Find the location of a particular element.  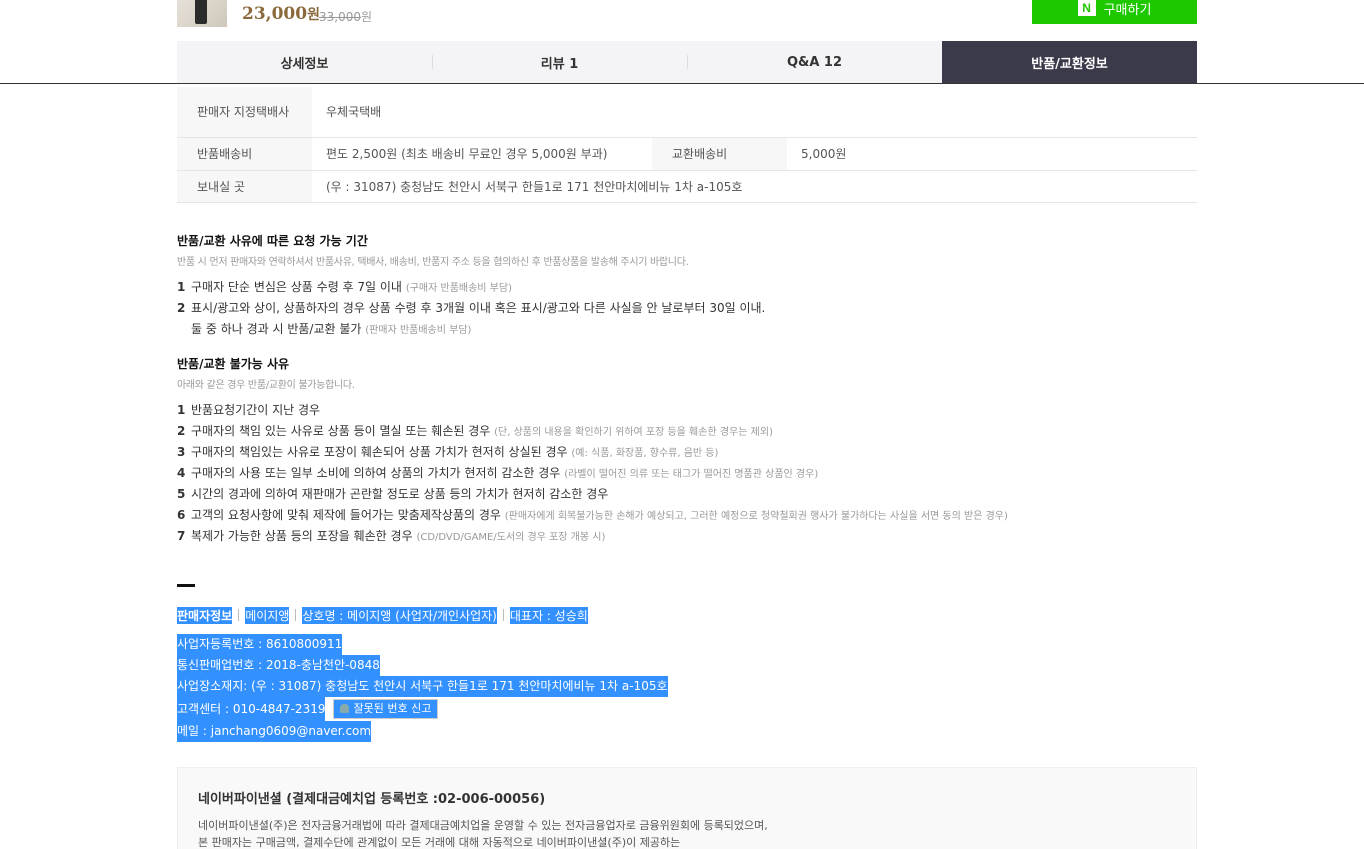

return-fee-label: 반품배송비 is located at coordinates (244, 154).